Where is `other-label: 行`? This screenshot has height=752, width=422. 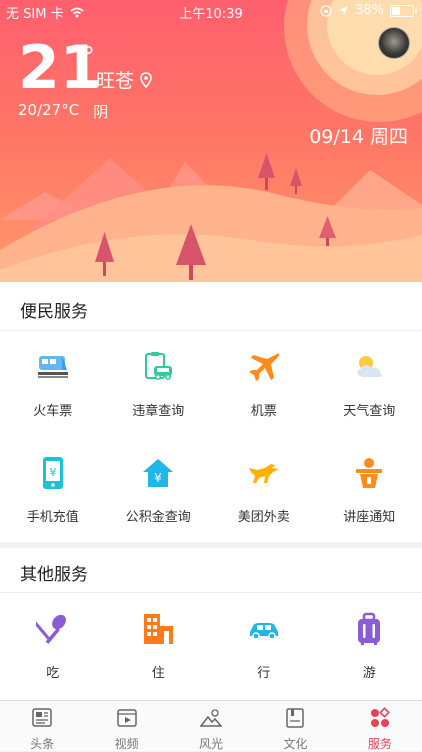
other-label: 行 is located at coordinates (264, 671).